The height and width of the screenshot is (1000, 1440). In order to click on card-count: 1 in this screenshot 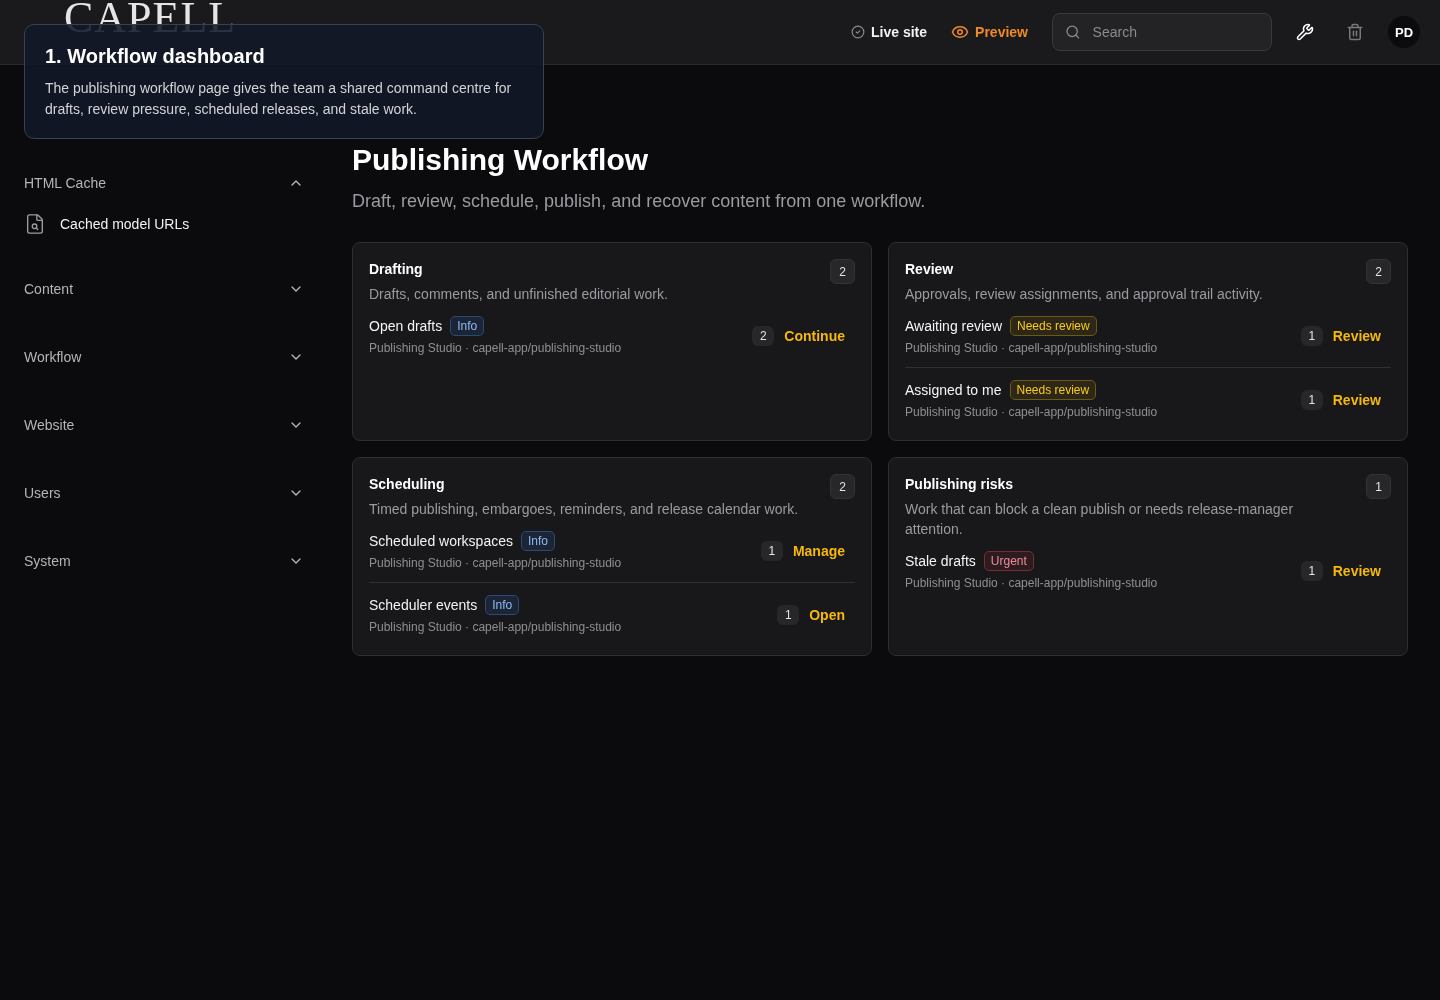, I will do `click(1378, 486)`.